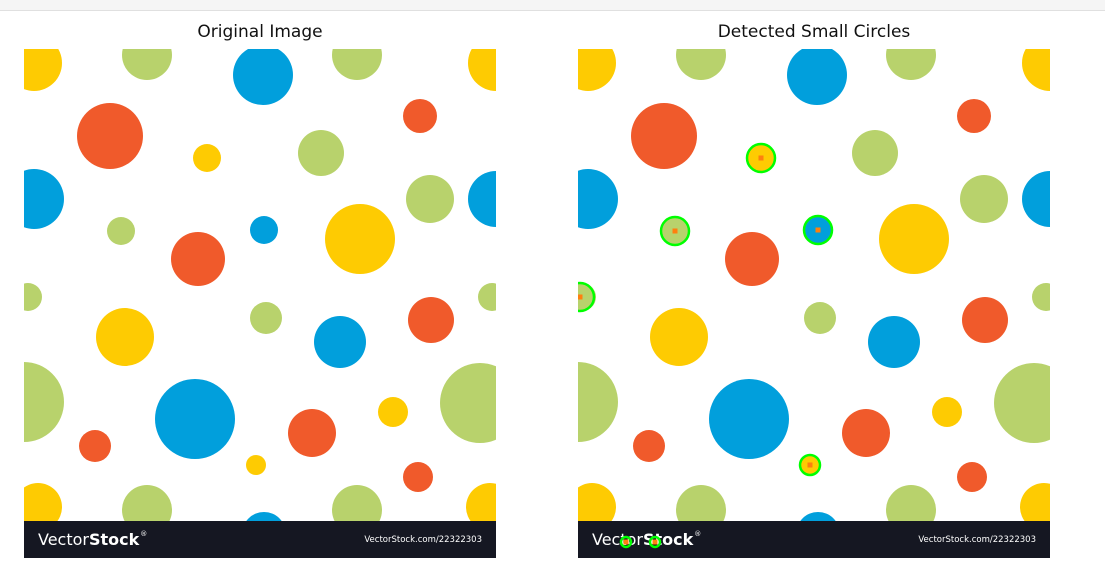 Image resolution: width=1105 pixels, height=578 pixels. What do you see at coordinates (552, 5) in the screenshot?
I see `notebook-output-strip` at bounding box center [552, 5].